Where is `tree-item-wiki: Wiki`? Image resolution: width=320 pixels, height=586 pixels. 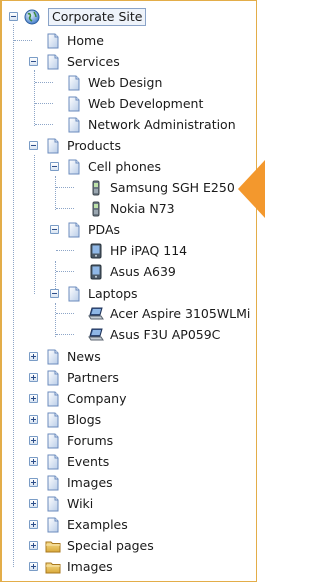
tree-item-wiki: Wiki is located at coordinates (70, 503).